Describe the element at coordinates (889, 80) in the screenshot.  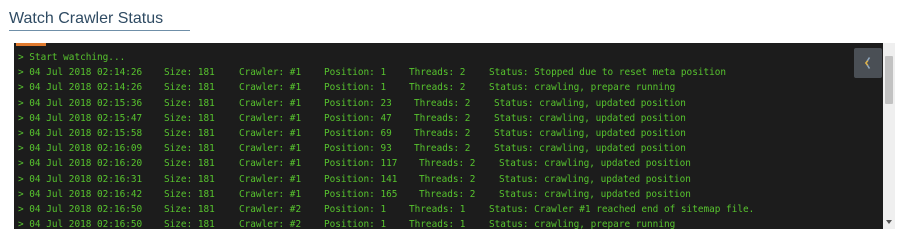
I see `scrollbar-thumb` at that location.